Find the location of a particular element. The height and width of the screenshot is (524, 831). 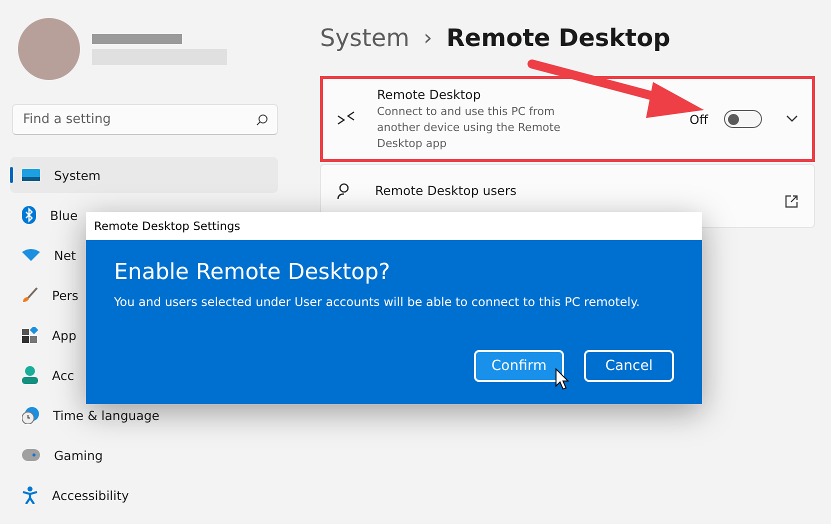

toggle-state-label: Off is located at coordinates (699, 119).